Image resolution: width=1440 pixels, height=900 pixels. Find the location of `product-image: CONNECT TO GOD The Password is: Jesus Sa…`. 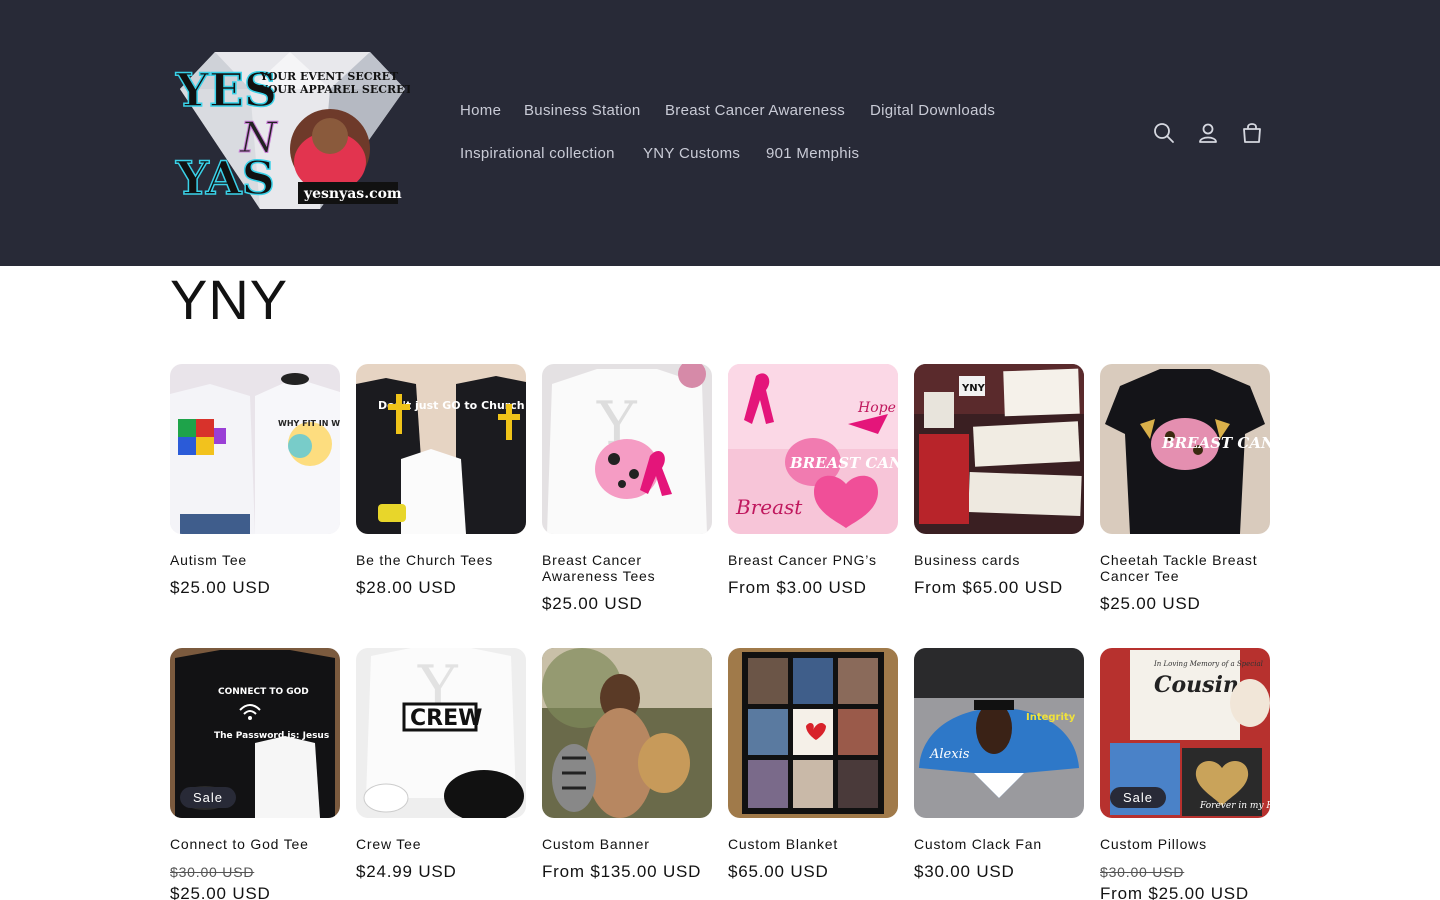

product-image: CONNECT TO GOD The Password is: Jesus Sa… is located at coordinates (255, 733).